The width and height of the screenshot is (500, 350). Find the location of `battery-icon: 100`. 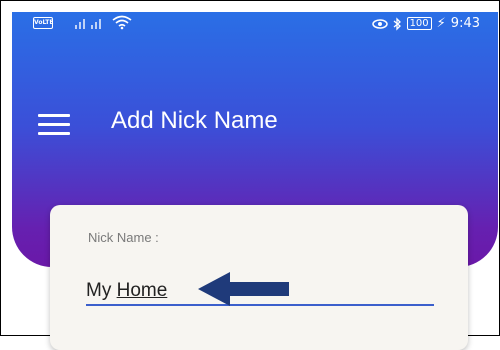

battery-icon: 100 is located at coordinates (419, 23).